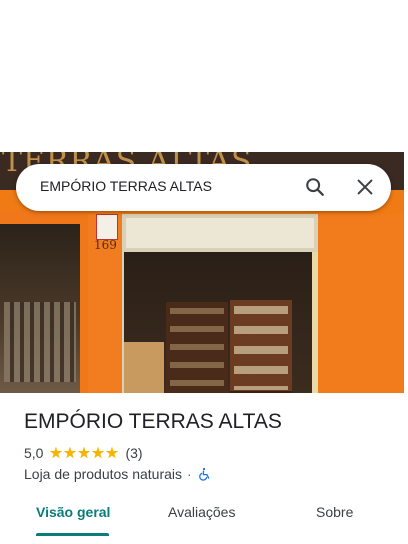 The width and height of the screenshot is (408, 544). What do you see at coordinates (201, 512) in the screenshot?
I see `tab-reviews: Avaliações` at bounding box center [201, 512].